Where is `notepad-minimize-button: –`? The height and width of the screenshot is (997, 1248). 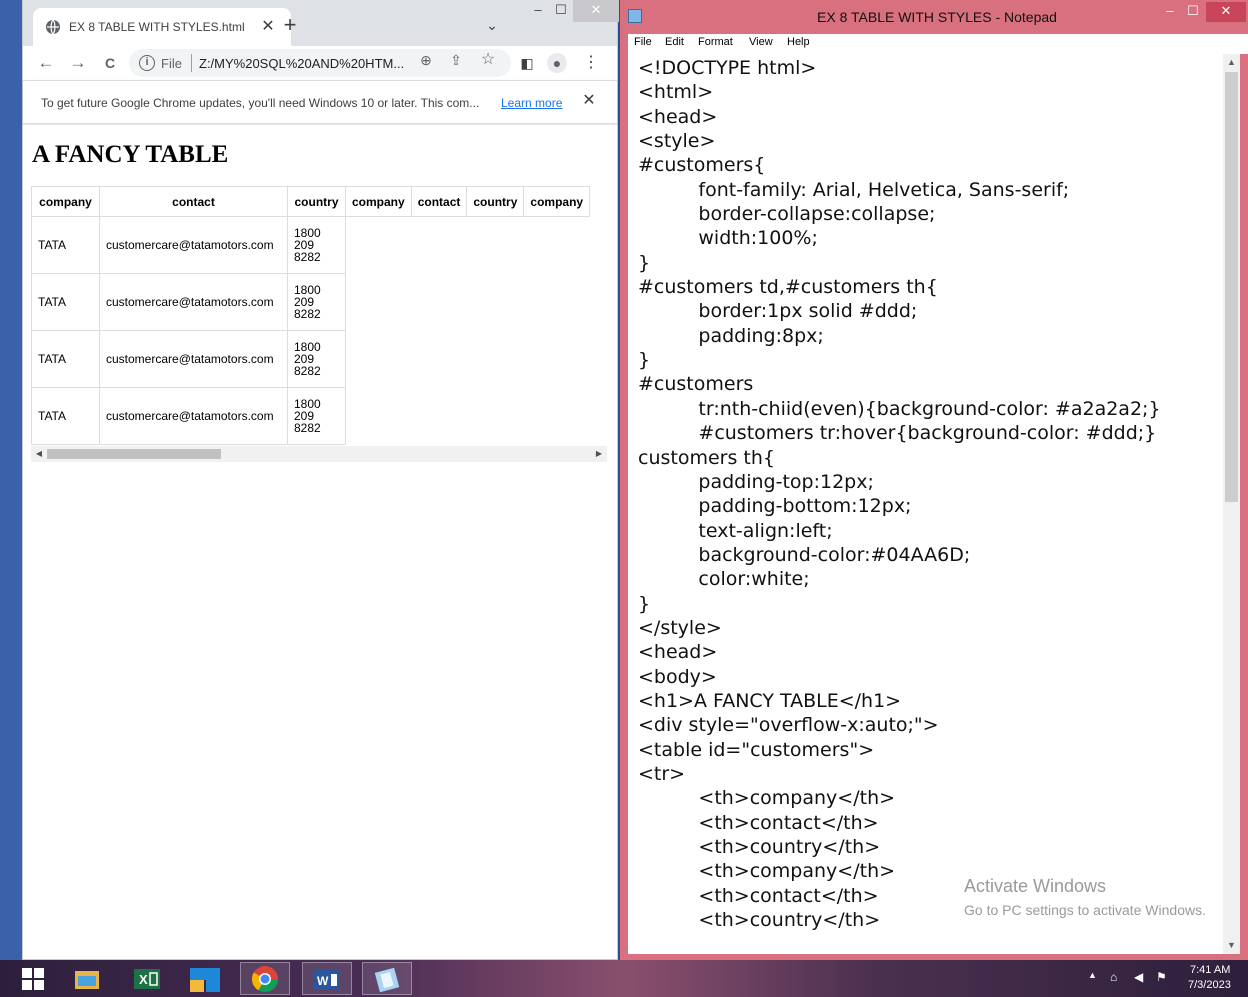
notepad-minimize-button: – is located at coordinates (1170, 12).